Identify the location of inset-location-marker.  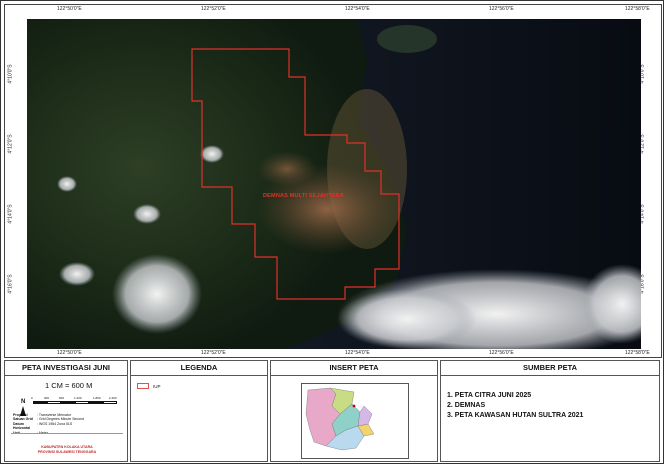
(354, 406).